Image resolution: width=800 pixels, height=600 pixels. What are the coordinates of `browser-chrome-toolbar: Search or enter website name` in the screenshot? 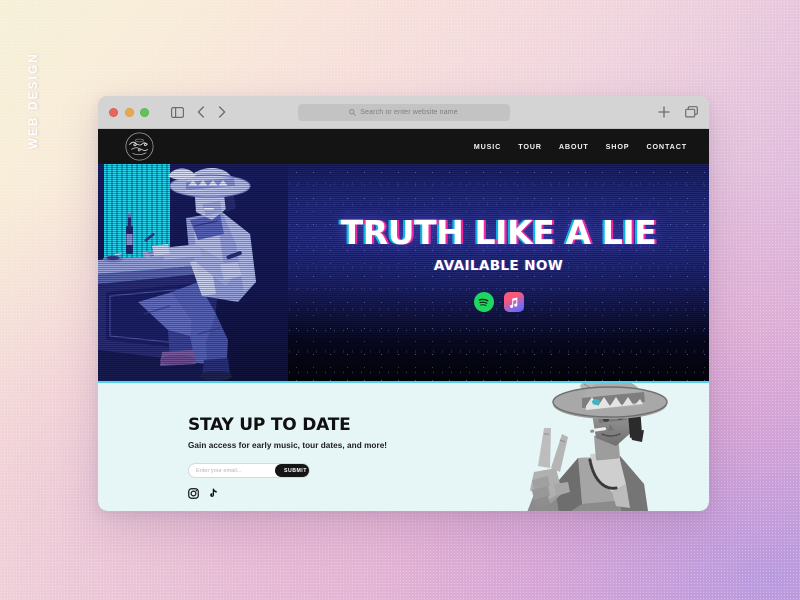 It's located at (403, 112).